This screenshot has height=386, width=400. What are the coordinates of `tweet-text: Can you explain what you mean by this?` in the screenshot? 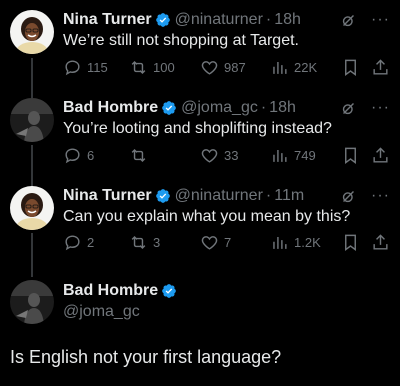 It's located at (207, 216).